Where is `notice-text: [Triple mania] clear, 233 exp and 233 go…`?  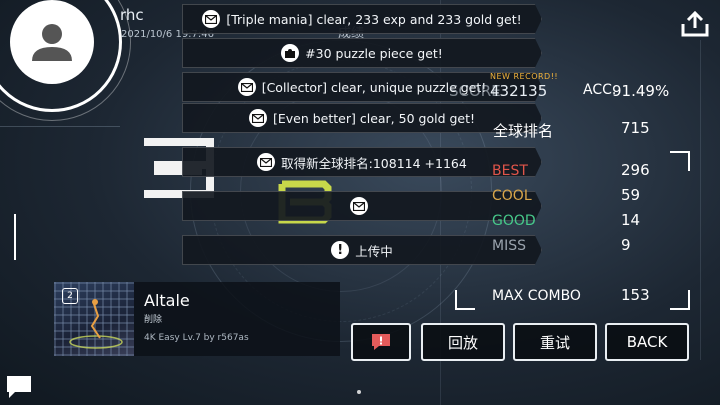 notice-text: [Triple mania] clear, 233 exp and 233 go… is located at coordinates (374, 19).